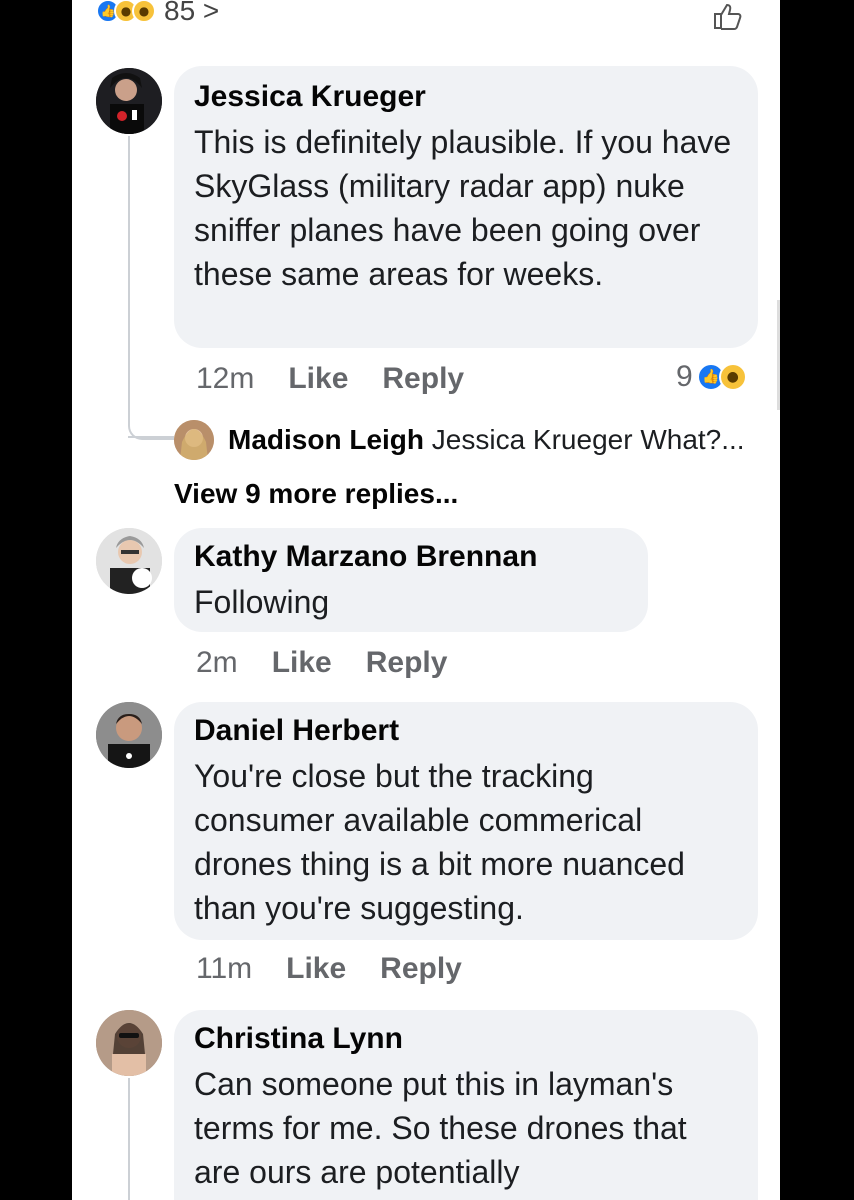 This screenshot has width=854, height=1200. What do you see at coordinates (262, 602) in the screenshot?
I see `comment-text: Following` at bounding box center [262, 602].